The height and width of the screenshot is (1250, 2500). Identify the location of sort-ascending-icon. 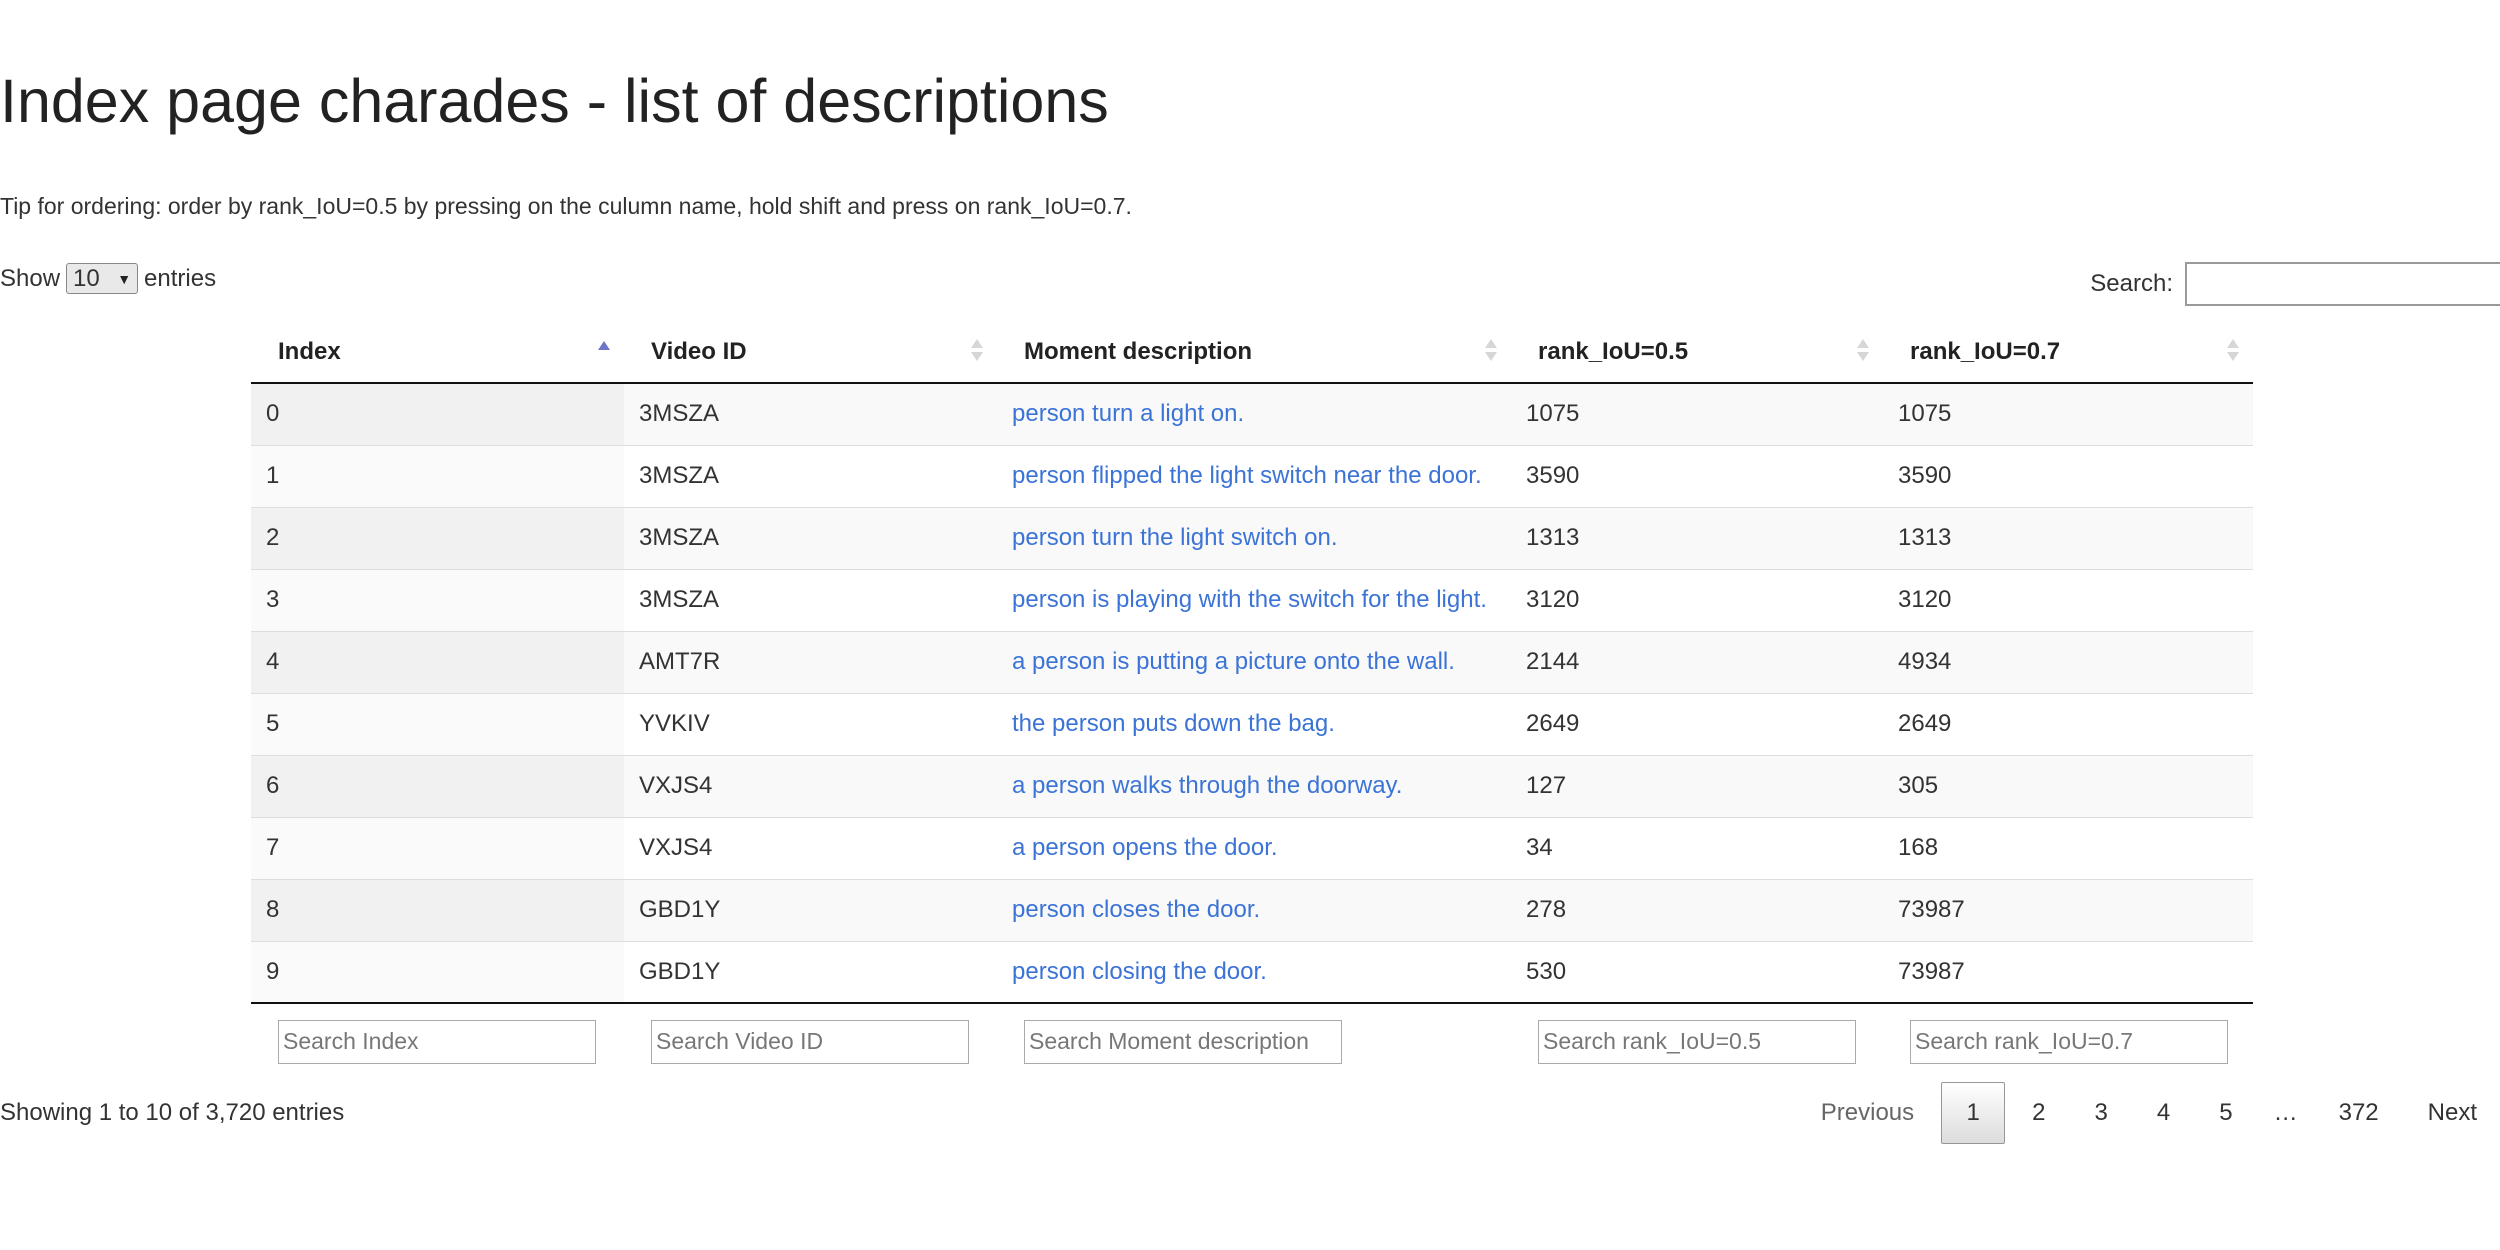
(605, 352).